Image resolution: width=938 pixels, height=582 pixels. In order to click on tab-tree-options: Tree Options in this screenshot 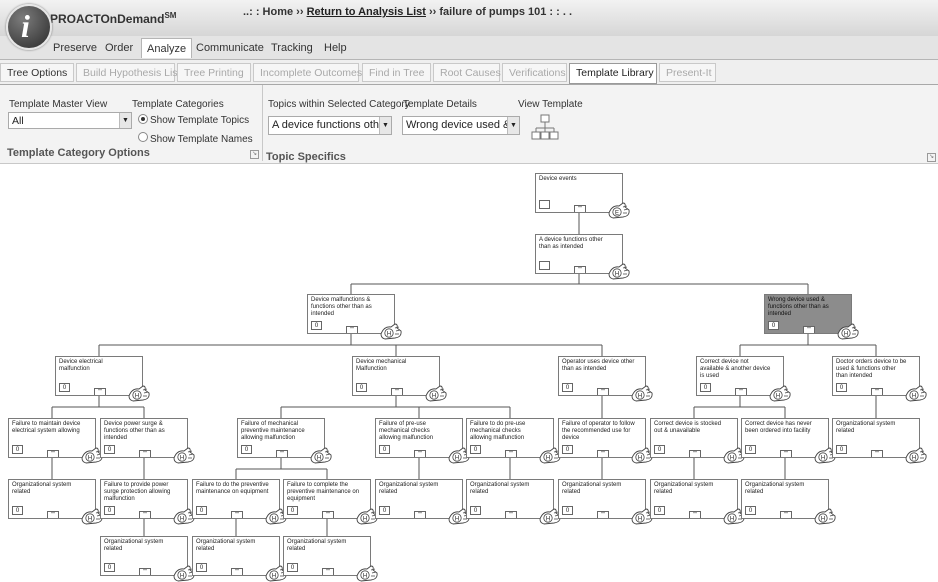, I will do `click(37, 72)`.